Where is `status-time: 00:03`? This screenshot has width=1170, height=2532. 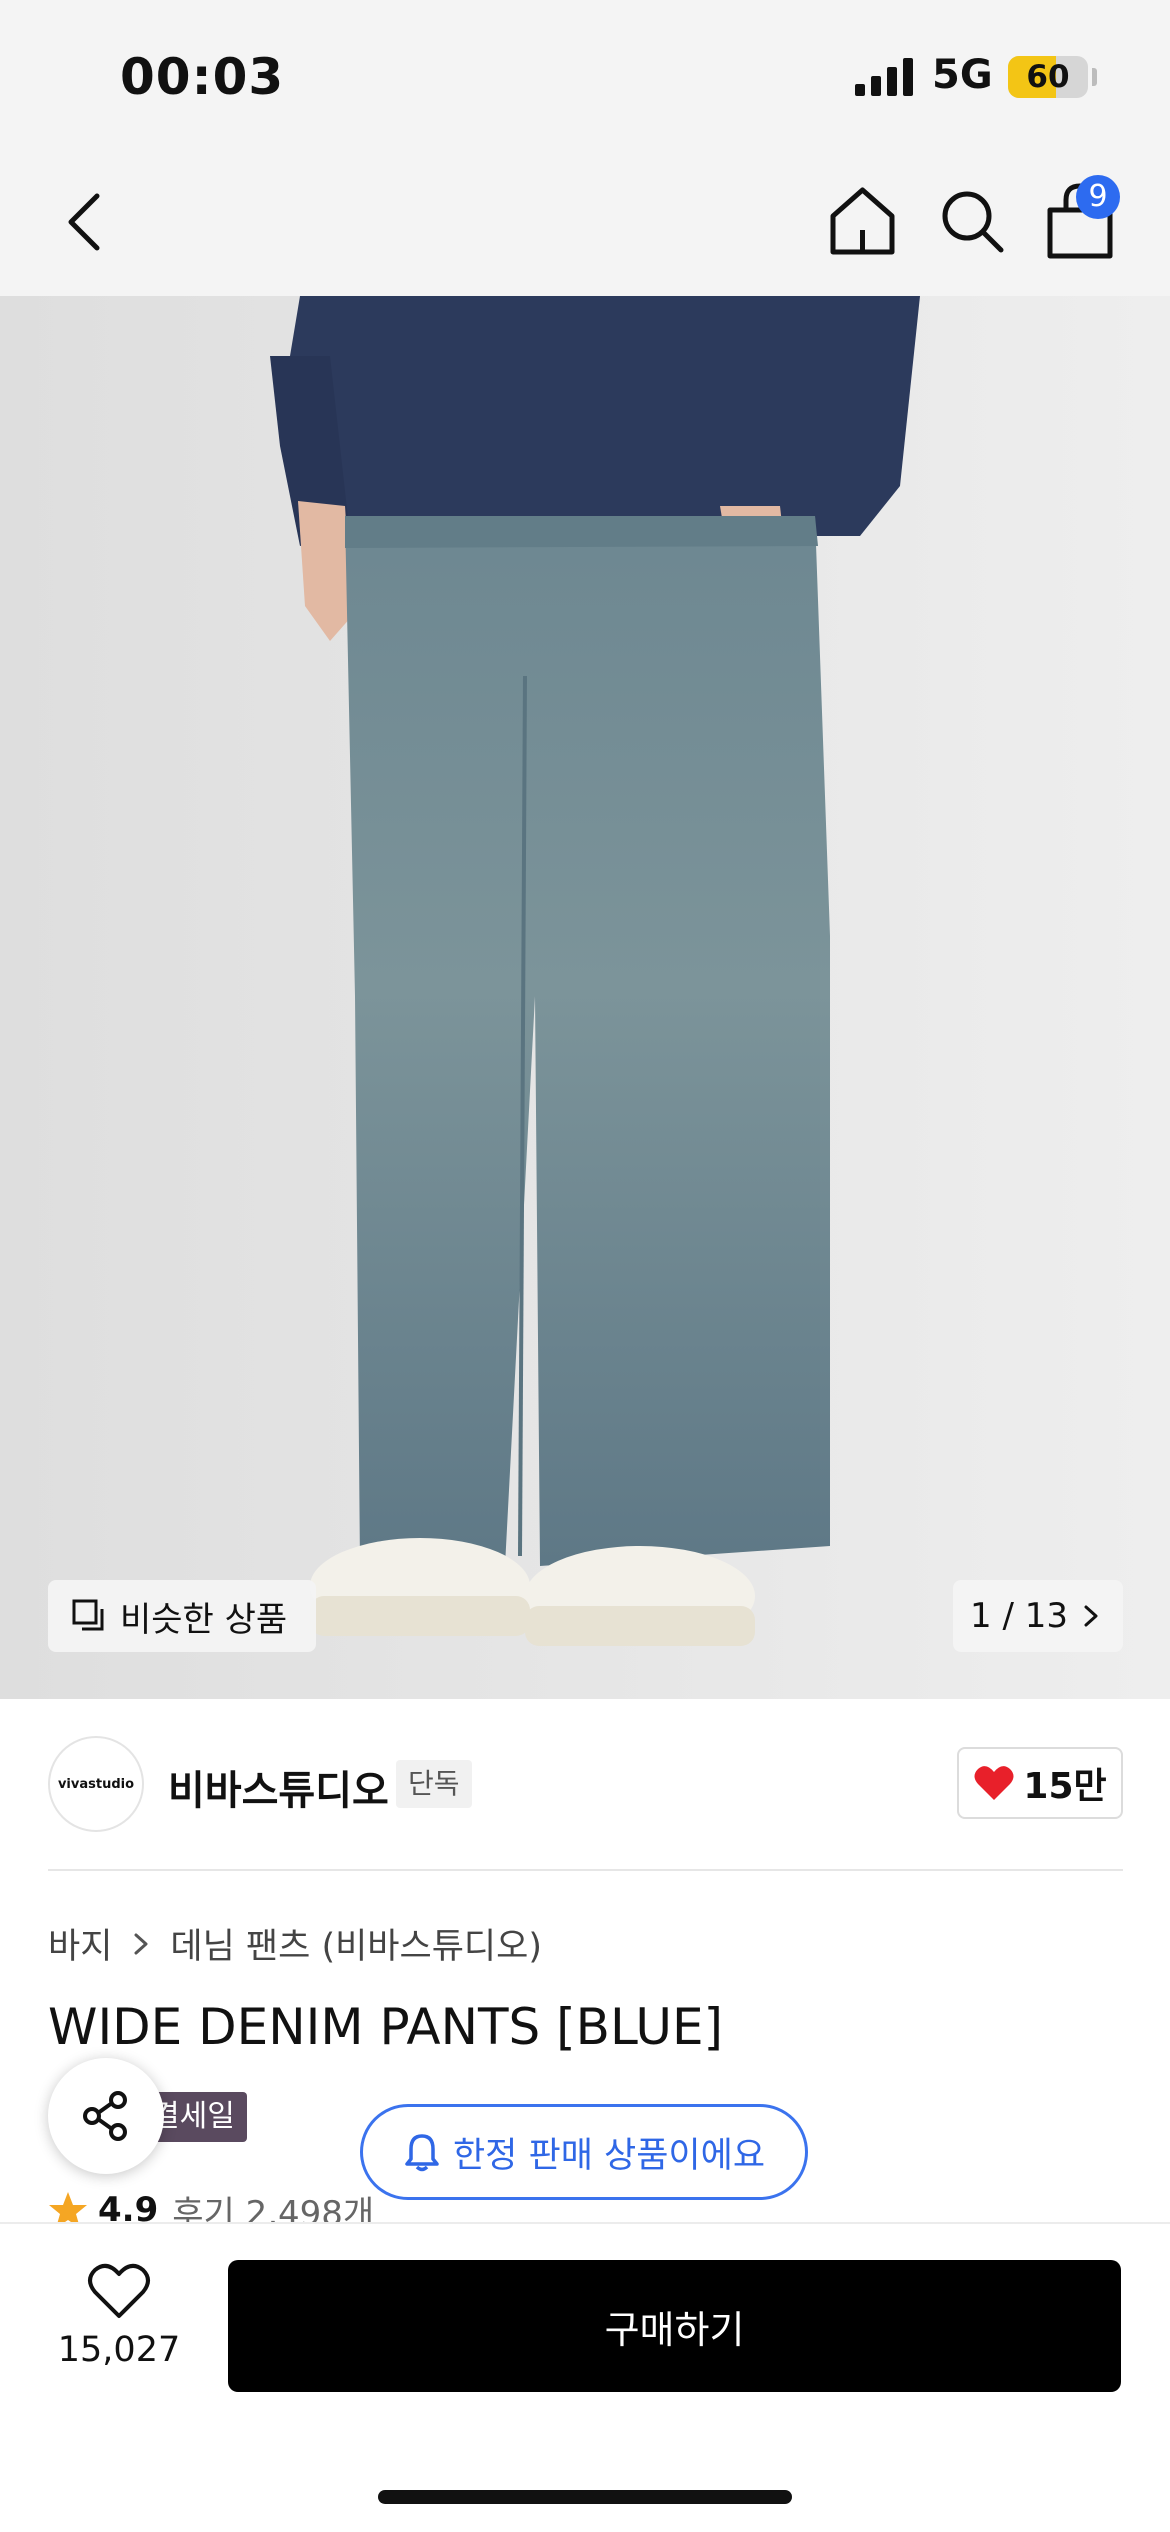 status-time: 00:03 is located at coordinates (202, 77).